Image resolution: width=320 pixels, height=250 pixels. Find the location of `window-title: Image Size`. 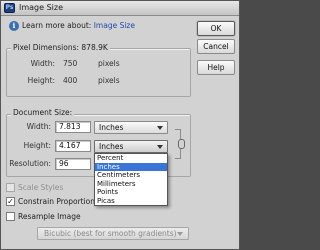

window-title: Image Size is located at coordinates (41, 7).